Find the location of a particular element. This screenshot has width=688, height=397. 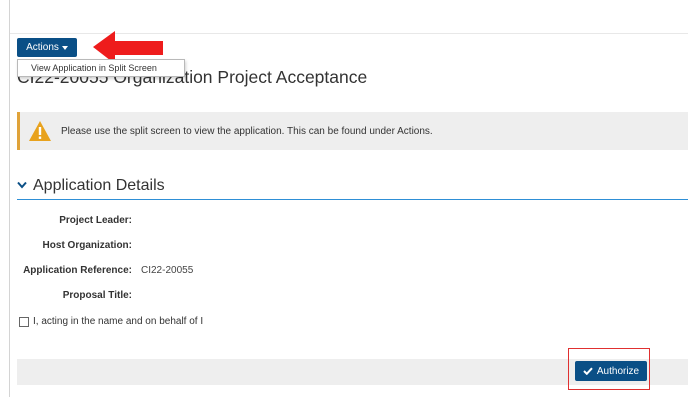

consent-checkbox is located at coordinates (24, 321).